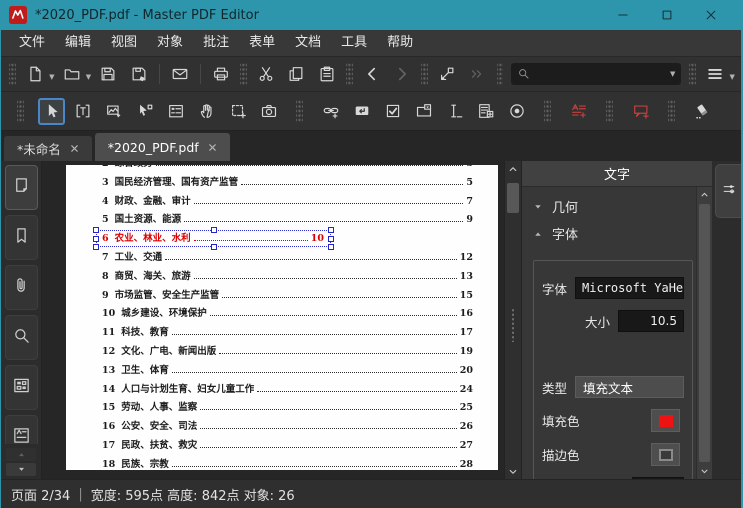 The height and width of the screenshot is (508, 743). Describe the element at coordinates (485, 111) in the screenshot. I see `listbox-tool` at that location.